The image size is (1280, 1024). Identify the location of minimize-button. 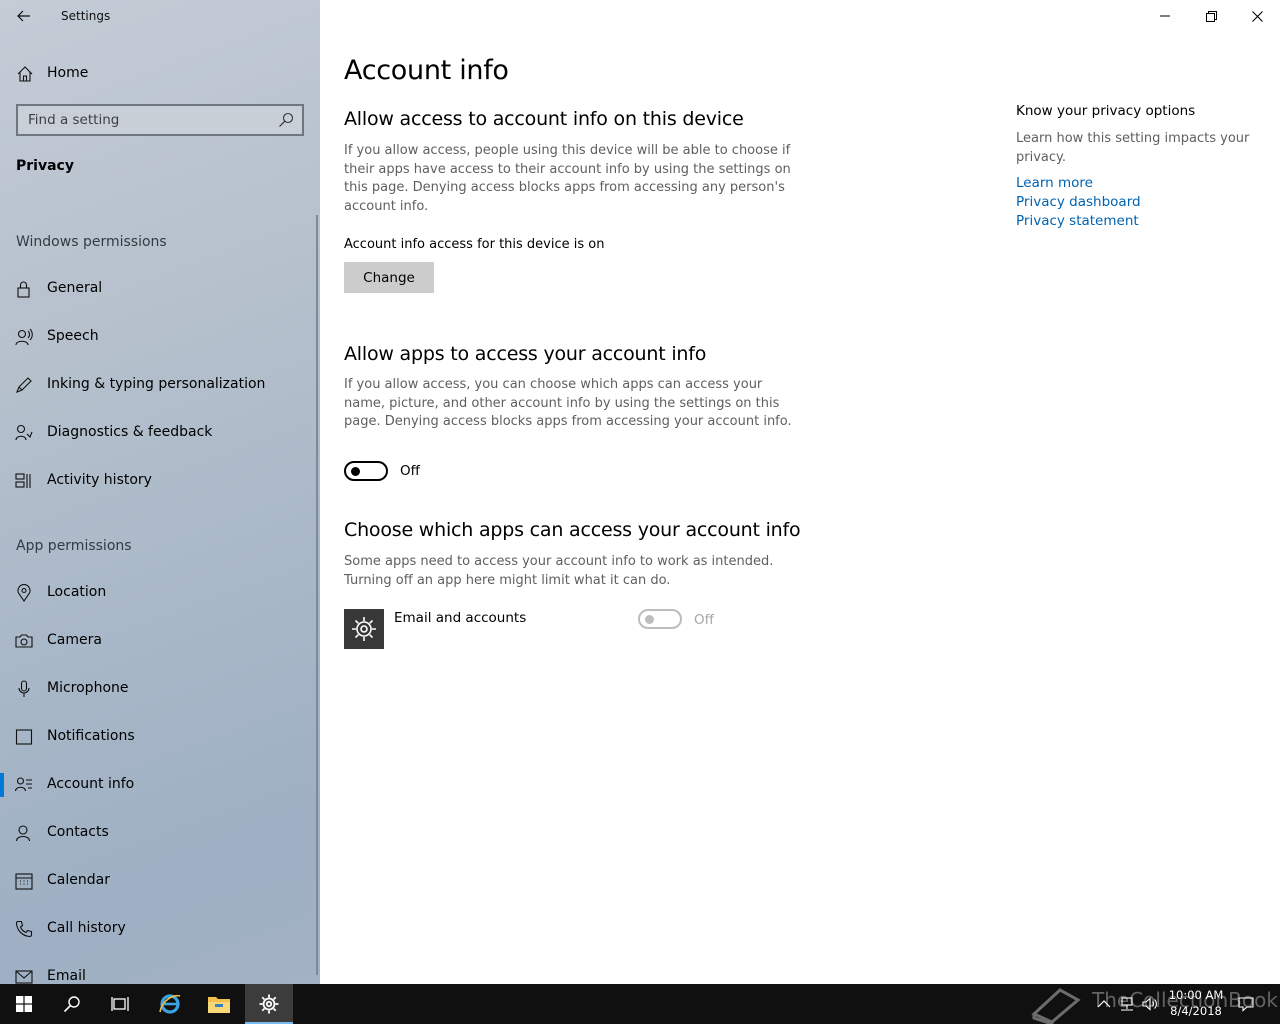
(1165, 16).